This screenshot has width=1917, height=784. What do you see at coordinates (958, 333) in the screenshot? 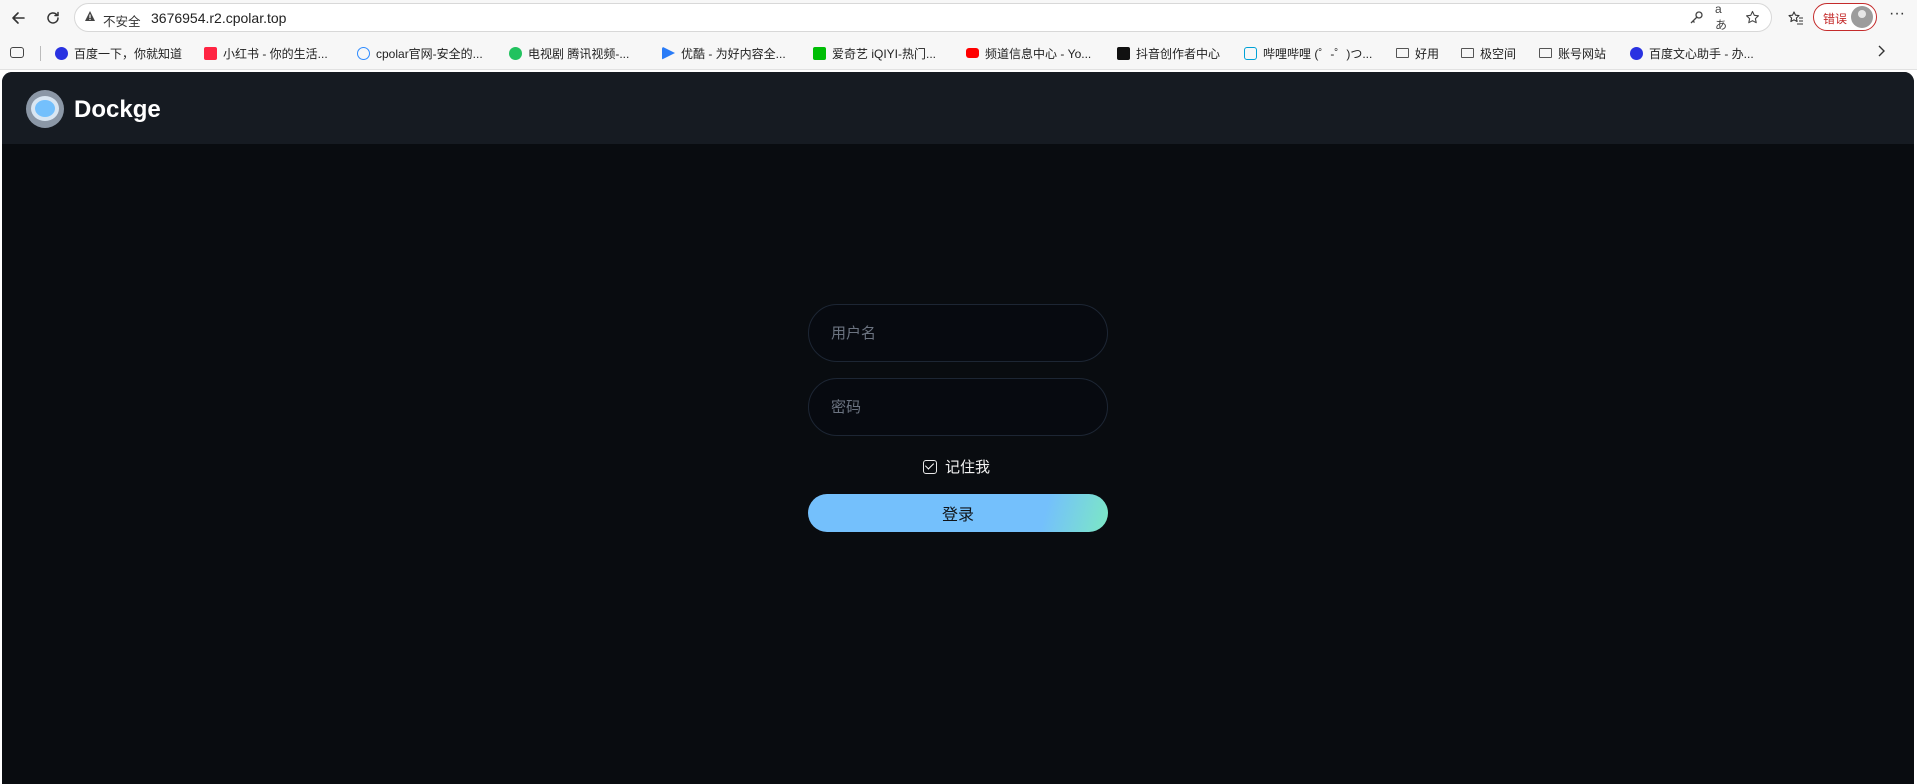
I see `username-input` at bounding box center [958, 333].